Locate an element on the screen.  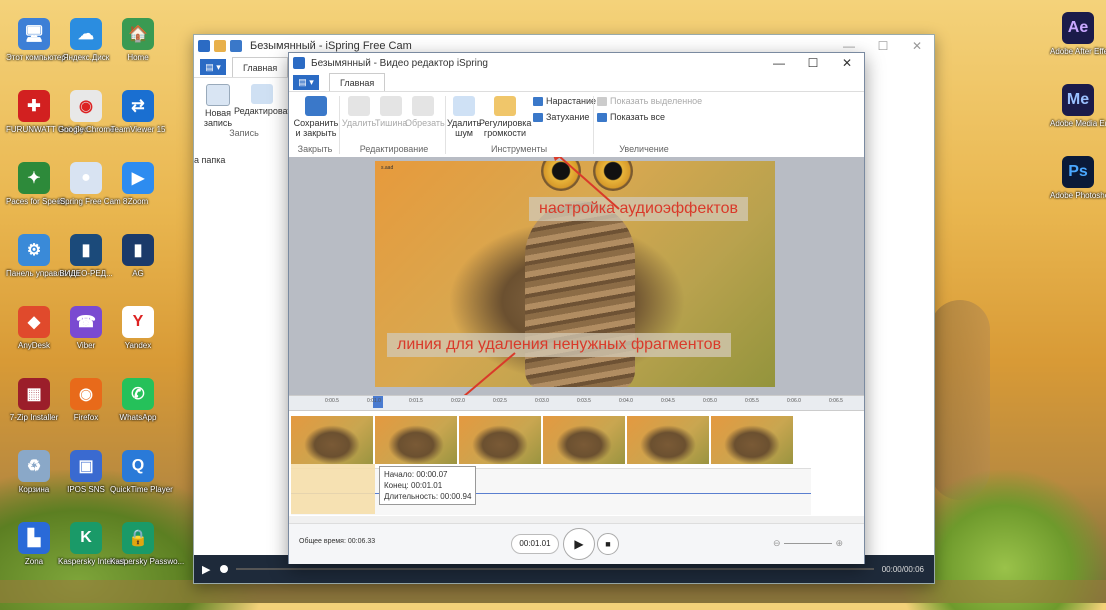
save-icon is located at coordinates (236, 46).